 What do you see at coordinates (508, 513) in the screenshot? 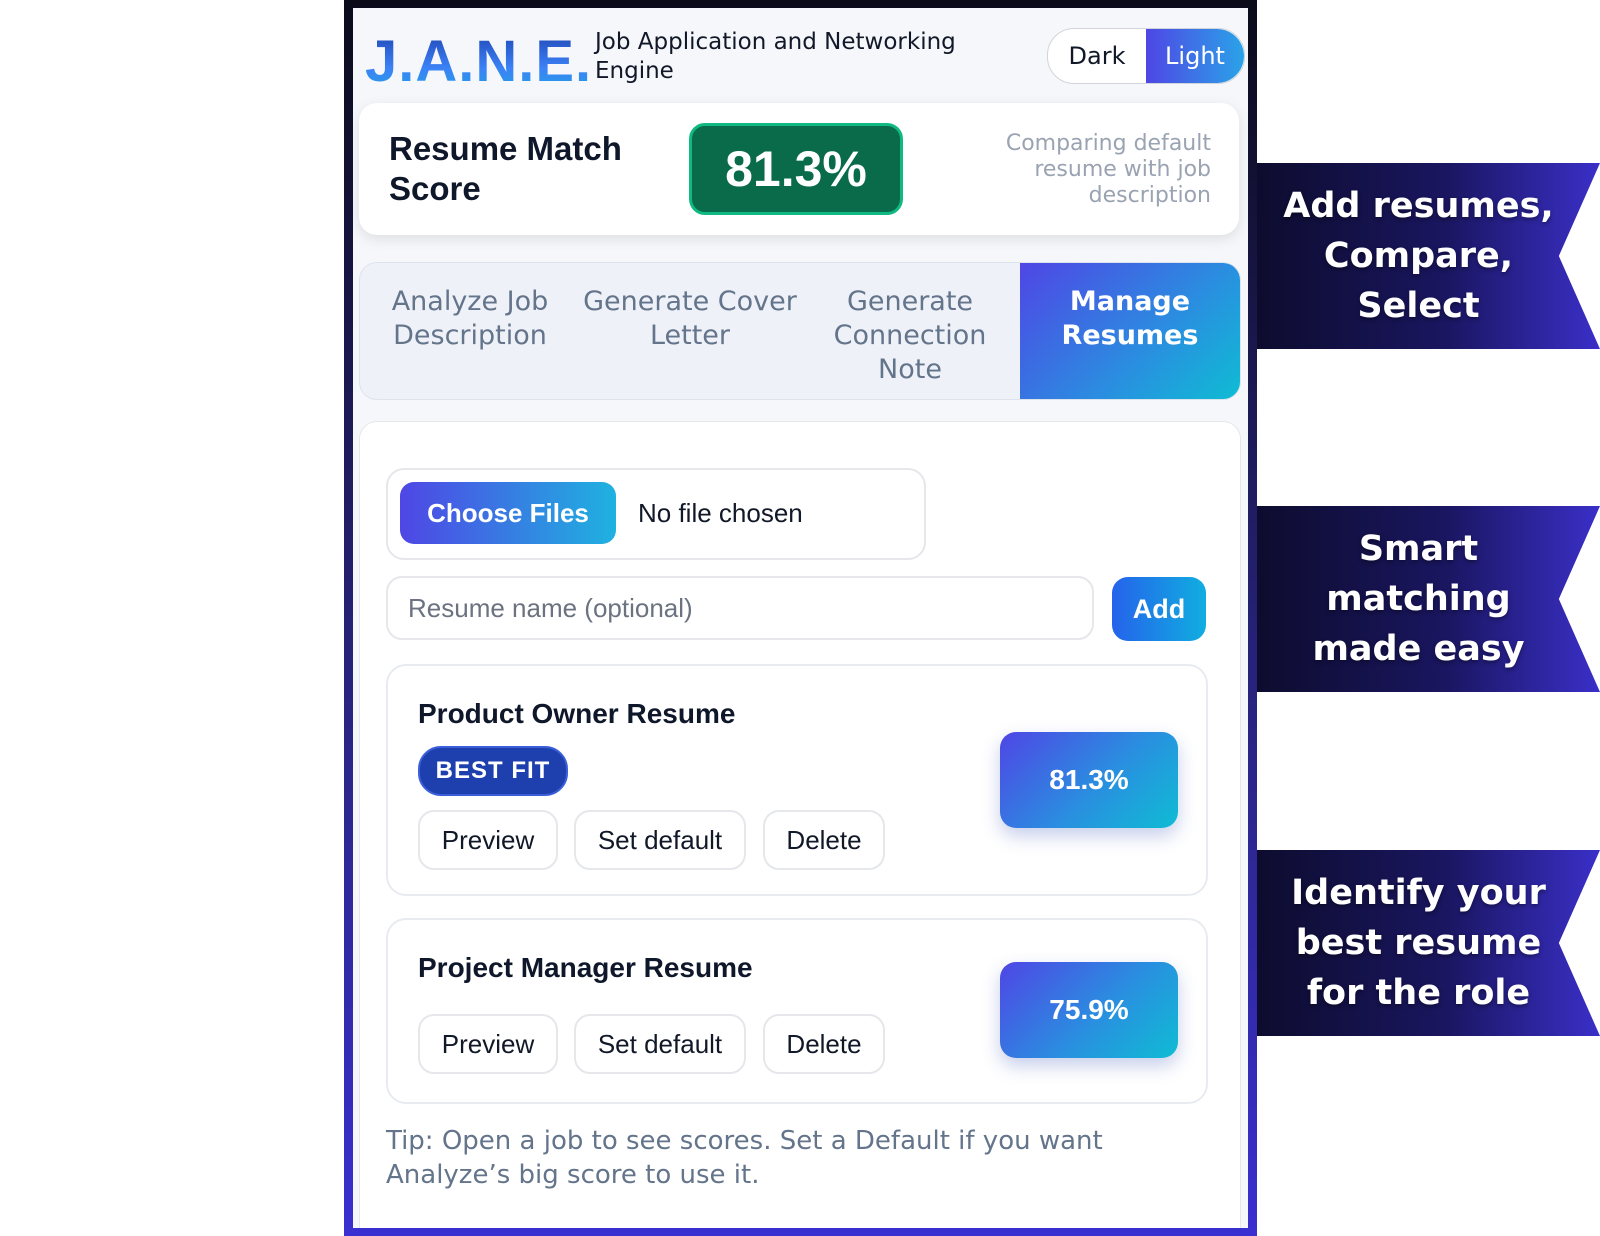
I see `choose-files-button: Choose Files` at bounding box center [508, 513].